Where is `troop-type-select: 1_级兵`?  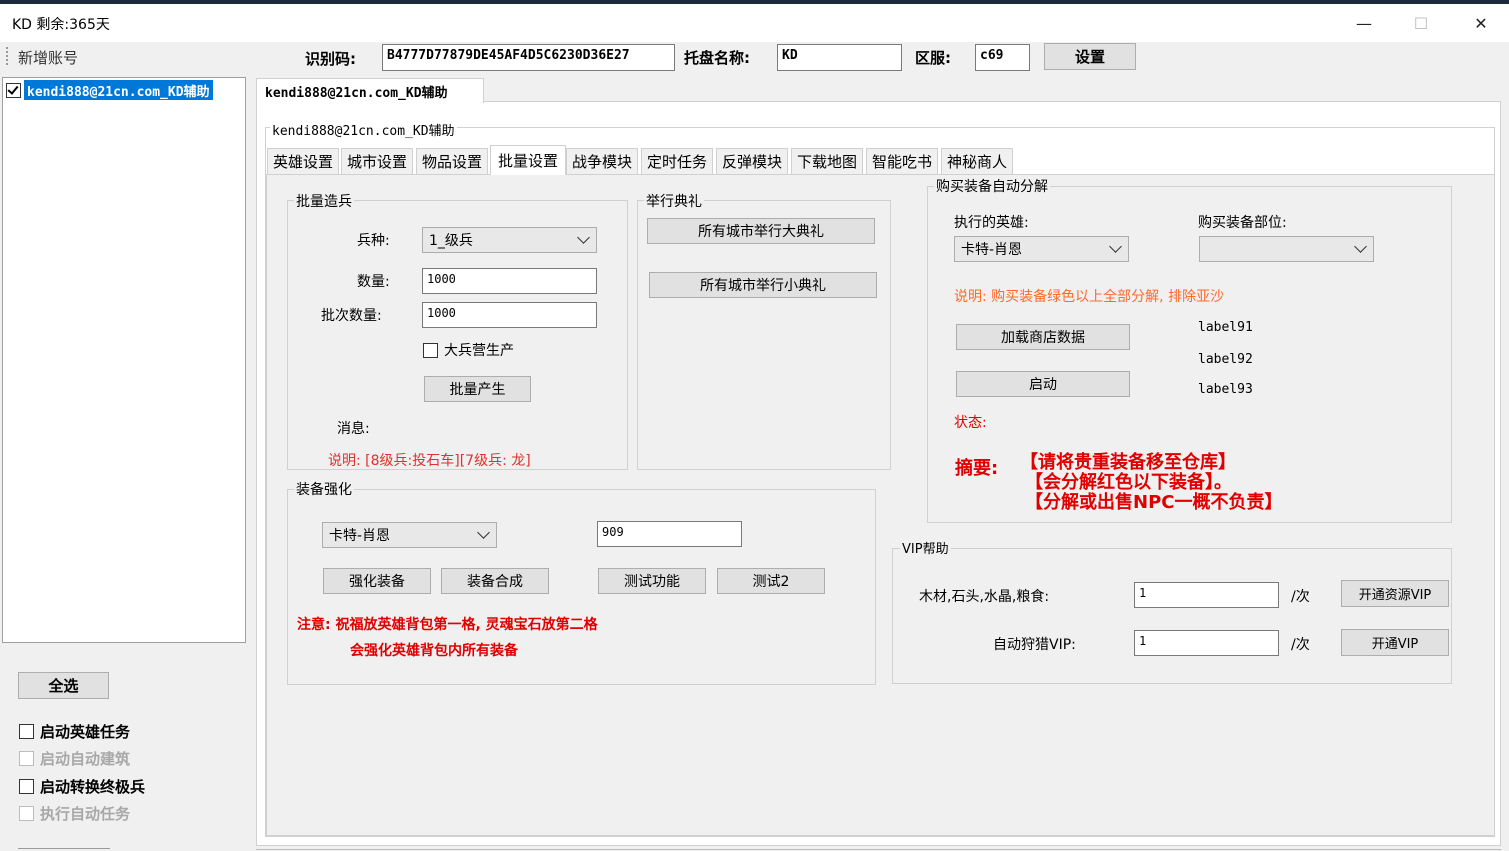
troop-type-select: 1_级兵 is located at coordinates (509, 240).